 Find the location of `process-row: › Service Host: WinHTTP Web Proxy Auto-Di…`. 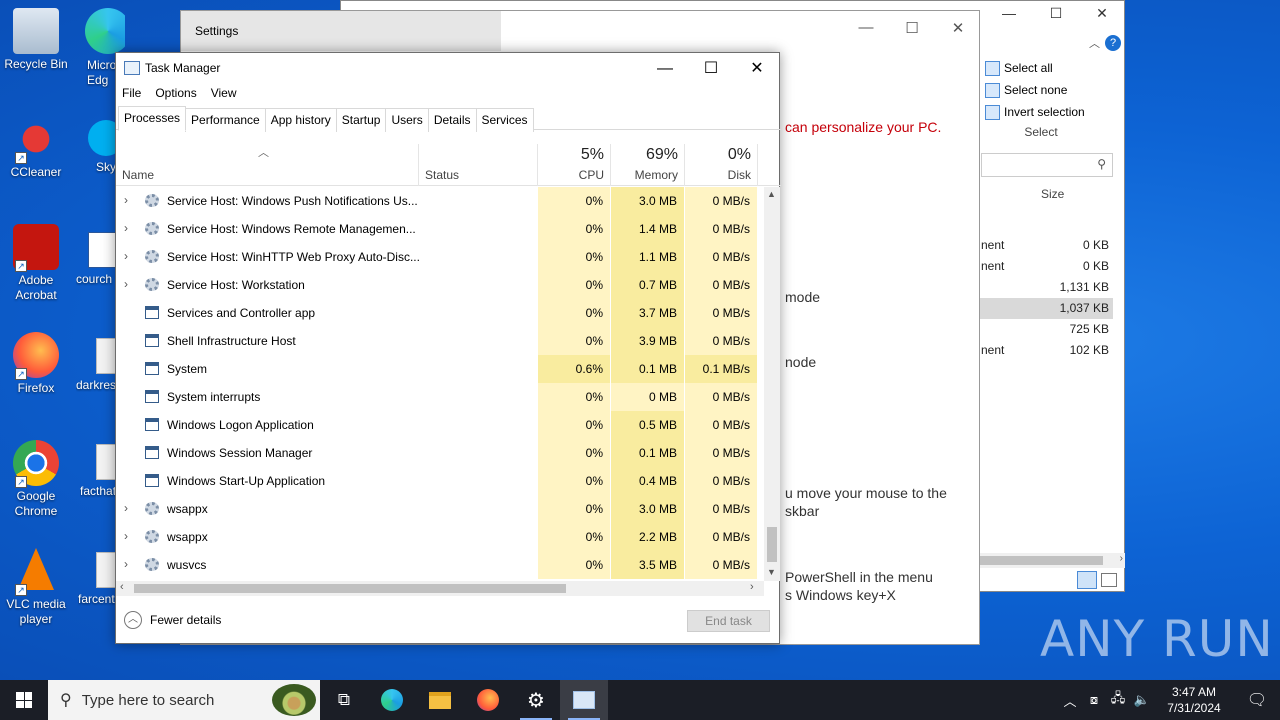

process-row: › Service Host: WinHTTP Web Proxy Auto-Di… is located at coordinates (440, 257).